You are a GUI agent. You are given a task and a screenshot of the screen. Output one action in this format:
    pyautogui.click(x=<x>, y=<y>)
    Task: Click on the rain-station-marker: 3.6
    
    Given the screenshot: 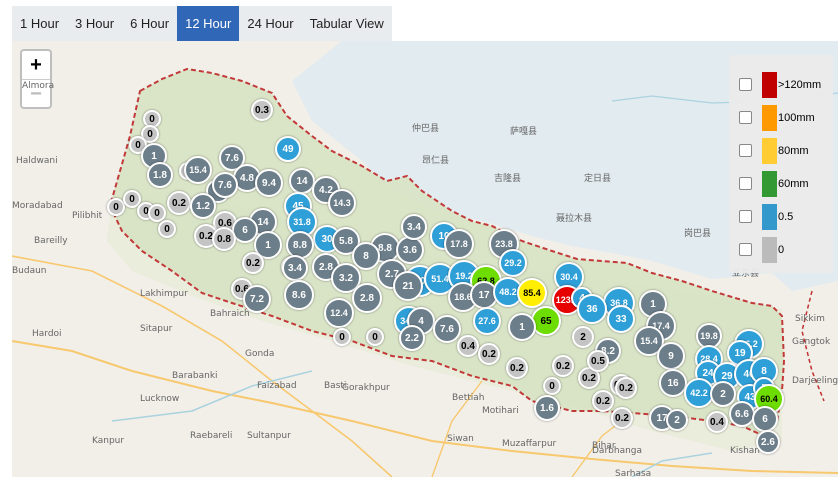 What is the action you would take?
    pyautogui.click(x=410, y=250)
    